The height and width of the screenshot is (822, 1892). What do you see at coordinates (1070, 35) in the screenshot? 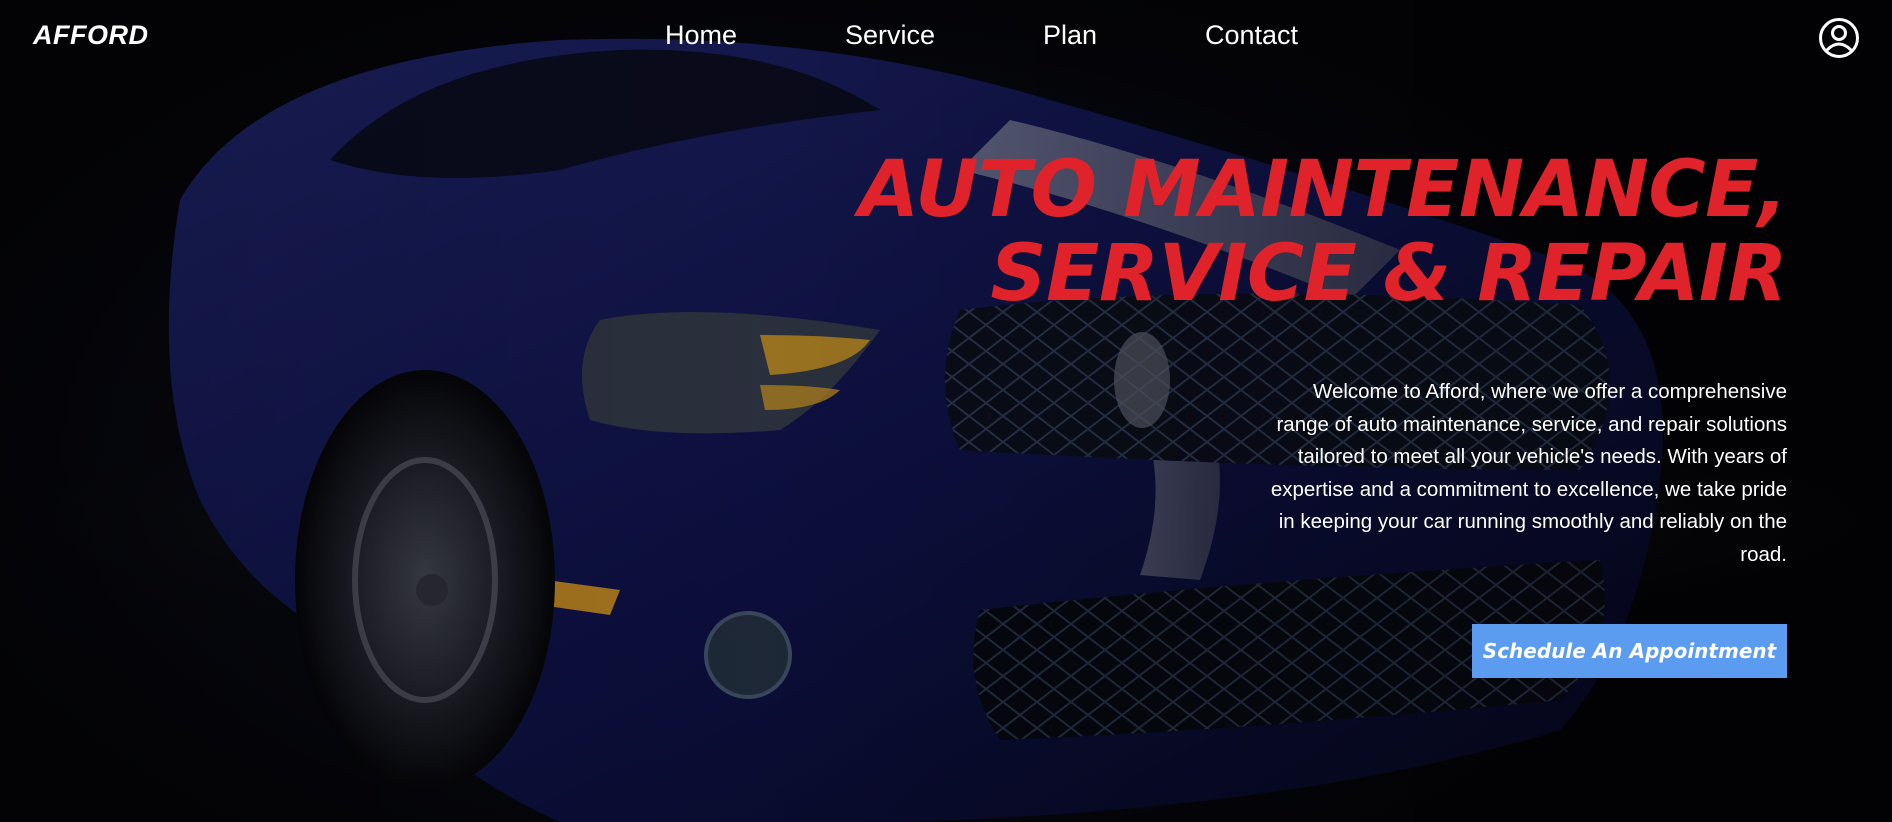
I see `nav-link-plan: Plan` at bounding box center [1070, 35].